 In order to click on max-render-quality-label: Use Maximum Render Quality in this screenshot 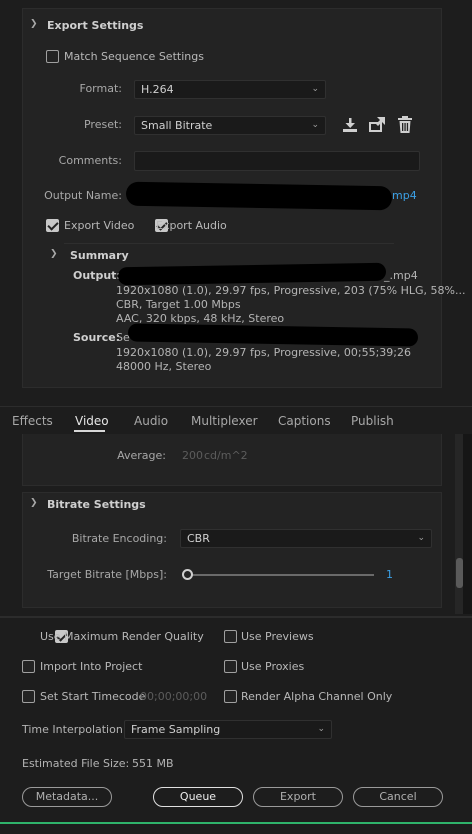, I will do `click(122, 636)`.